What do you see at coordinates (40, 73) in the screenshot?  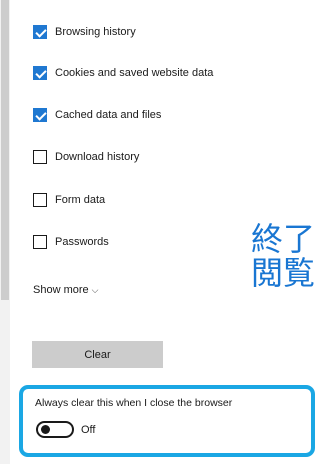 I see `checkbox-cookies` at bounding box center [40, 73].